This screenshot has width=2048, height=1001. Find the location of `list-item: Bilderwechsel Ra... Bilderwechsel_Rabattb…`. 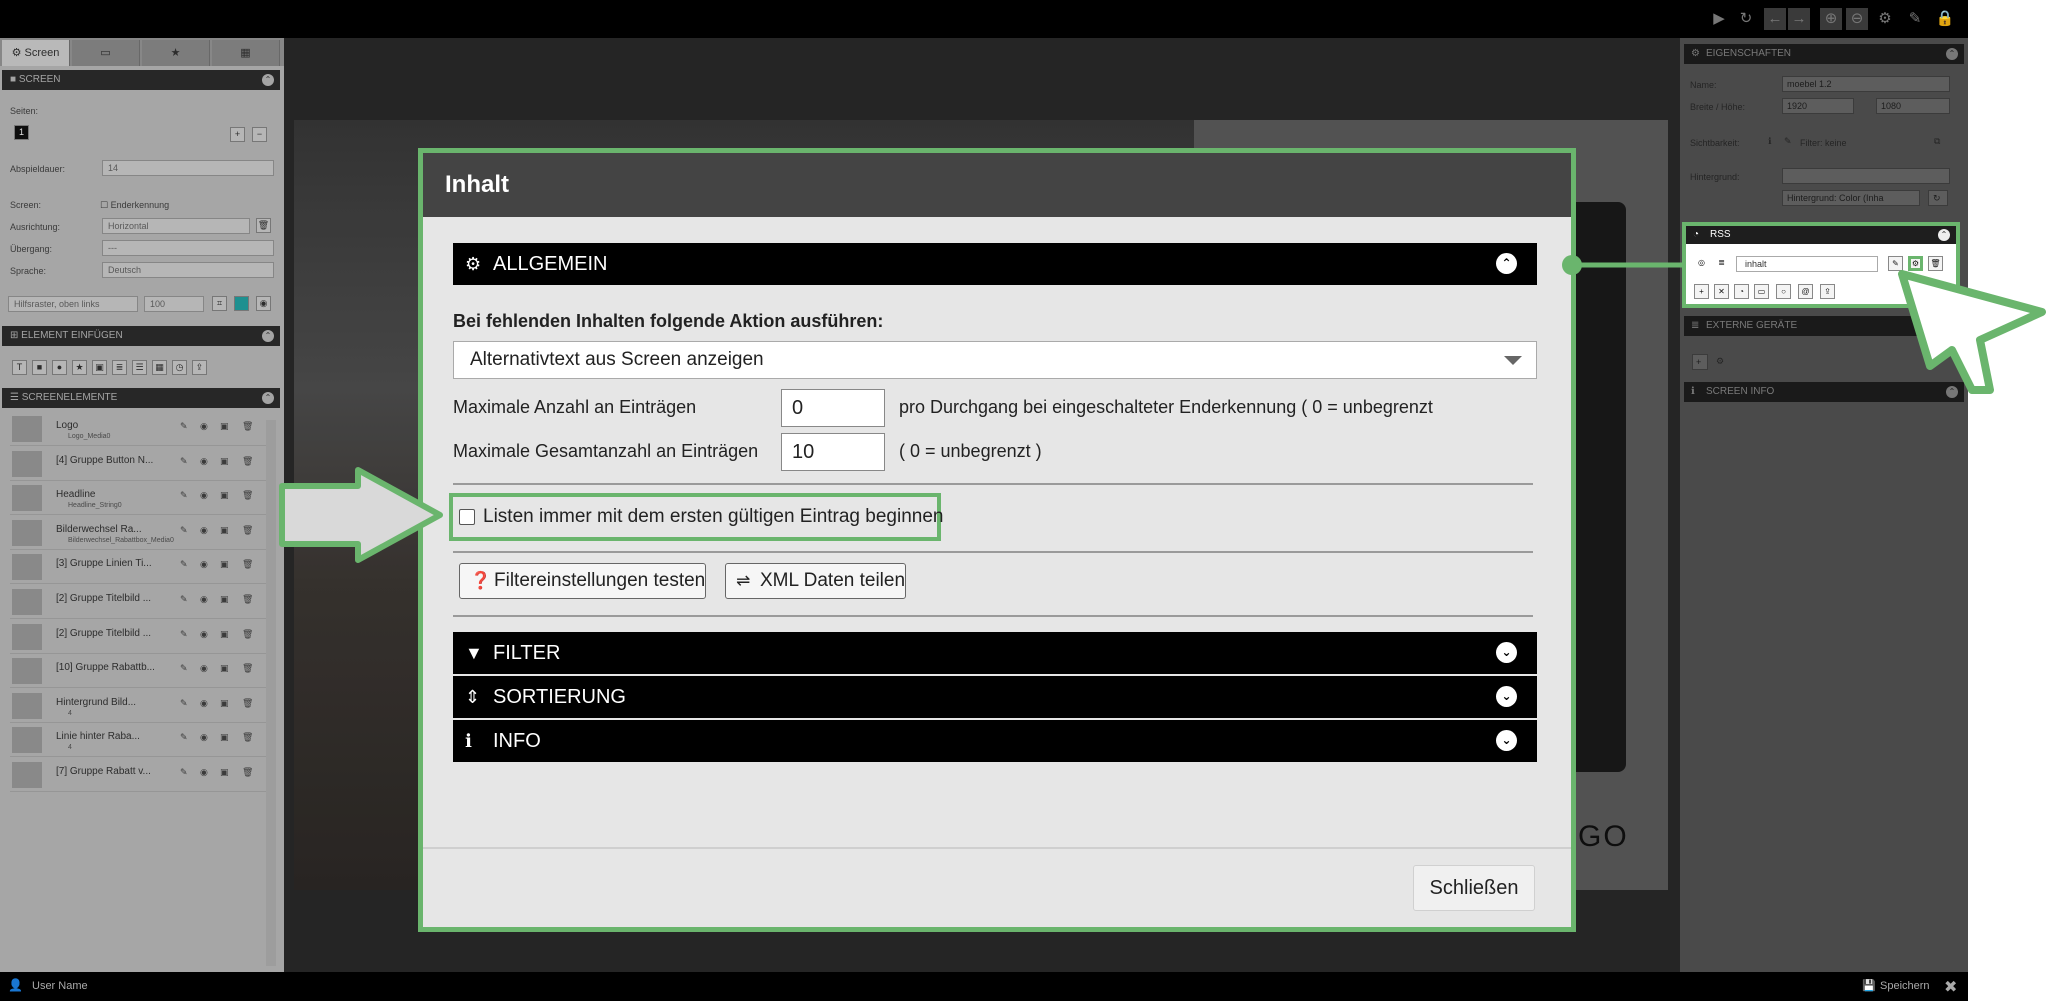

list-item: Bilderwechsel Ra... Bilderwechsel_Rabattb… is located at coordinates (141, 533).